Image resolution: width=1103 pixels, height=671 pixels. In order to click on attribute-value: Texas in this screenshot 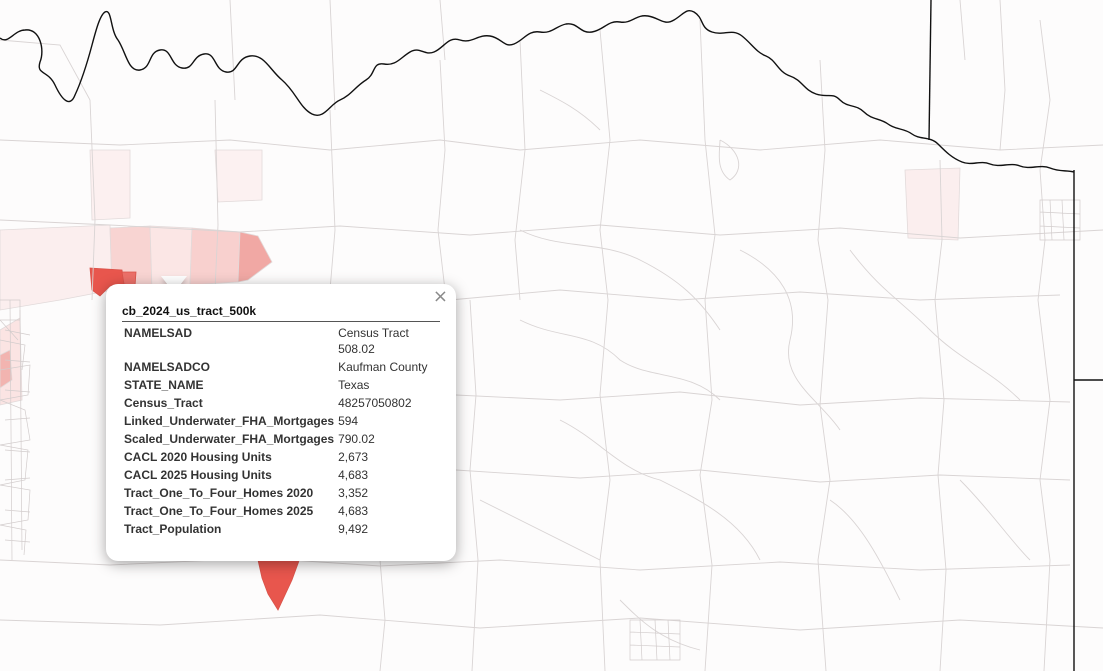, I will do `click(354, 385)`.